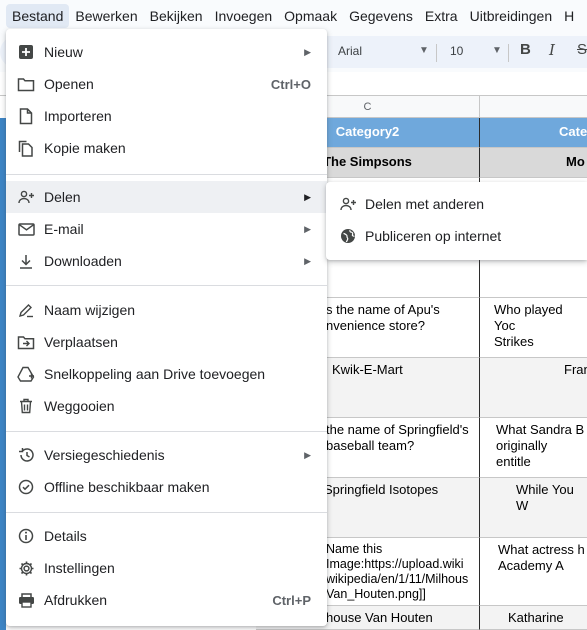 The width and height of the screenshot is (587, 630). What do you see at coordinates (166, 600) in the screenshot?
I see `menu-item-print: Afdrukken Ctrl+P` at bounding box center [166, 600].